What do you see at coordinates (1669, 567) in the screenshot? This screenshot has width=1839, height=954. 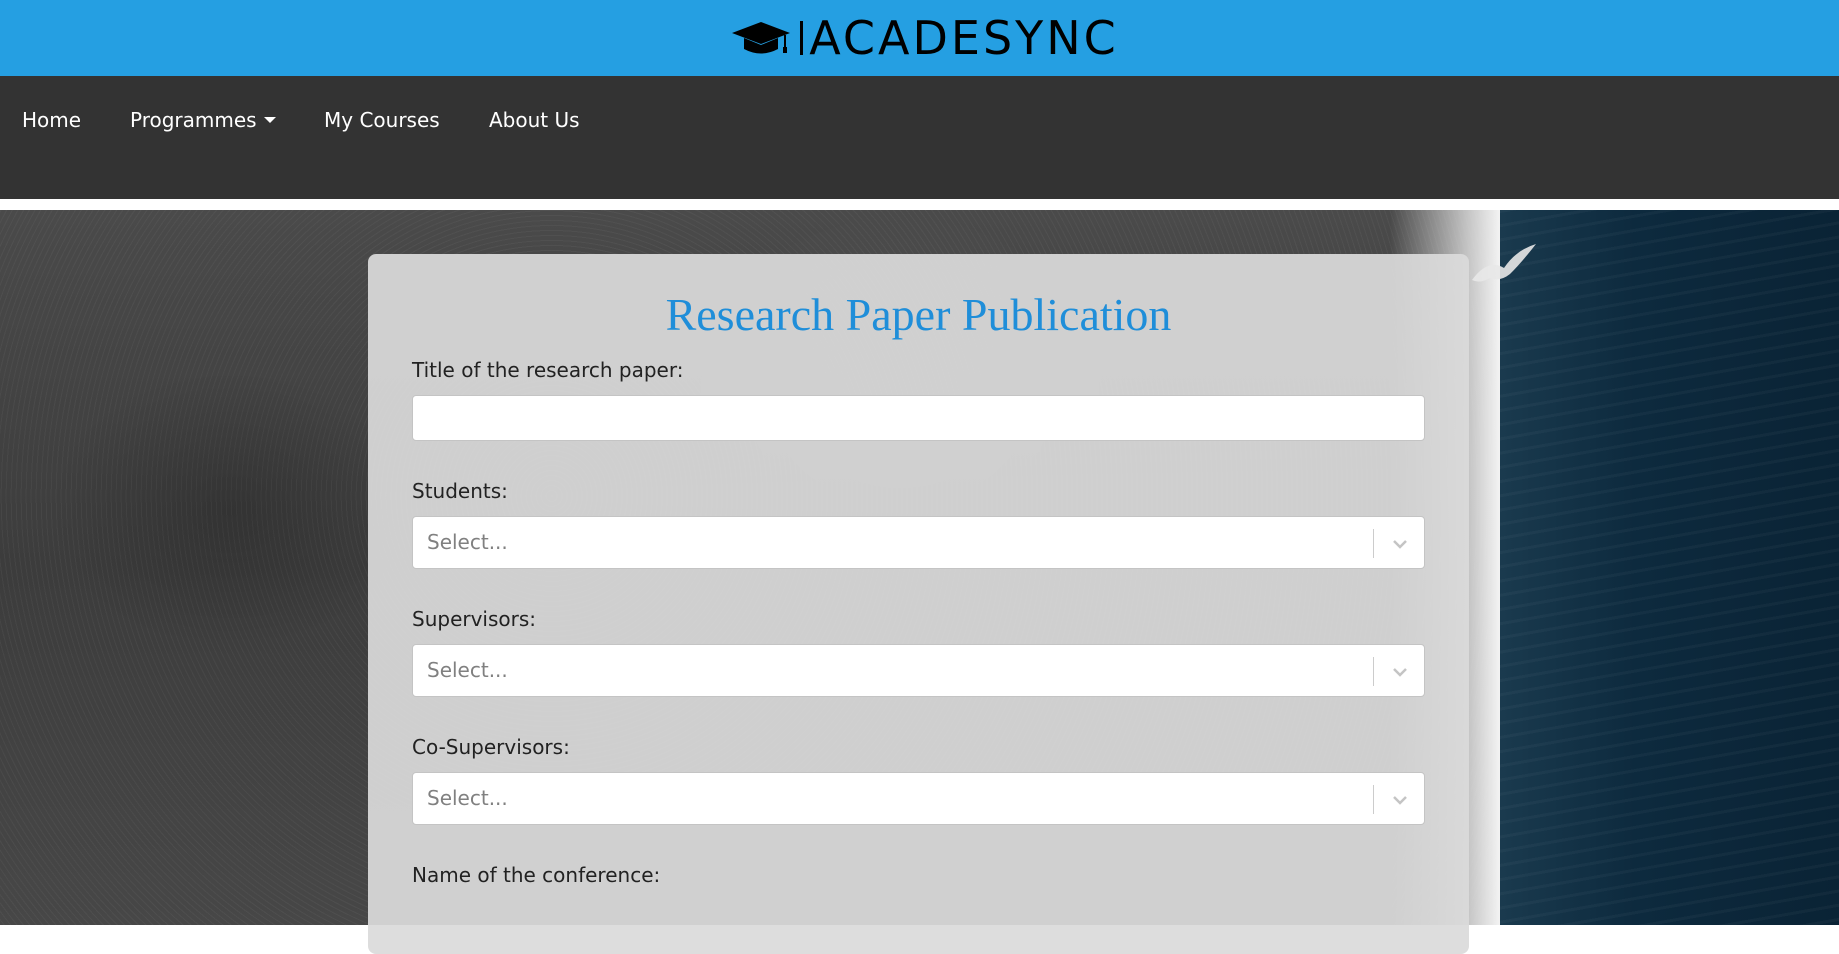 I see `ocean-decoration` at bounding box center [1669, 567].